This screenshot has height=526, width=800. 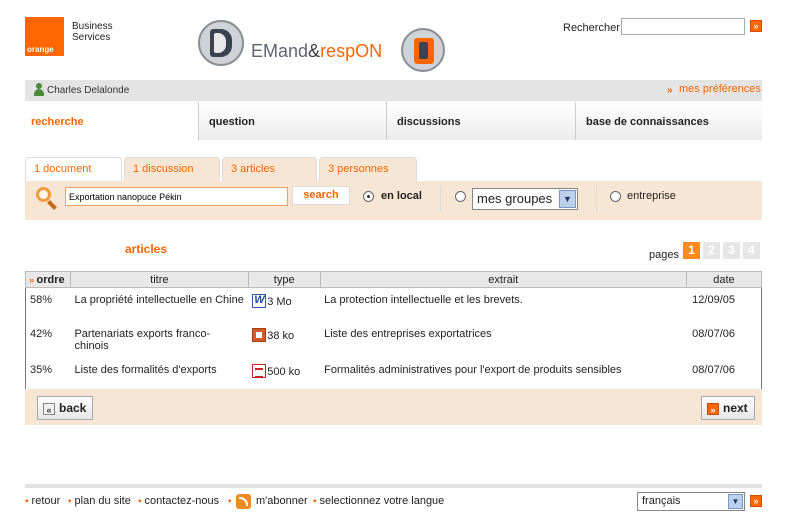 What do you see at coordinates (751, 250) in the screenshot?
I see `page-4-button: 4` at bounding box center [751, 250].